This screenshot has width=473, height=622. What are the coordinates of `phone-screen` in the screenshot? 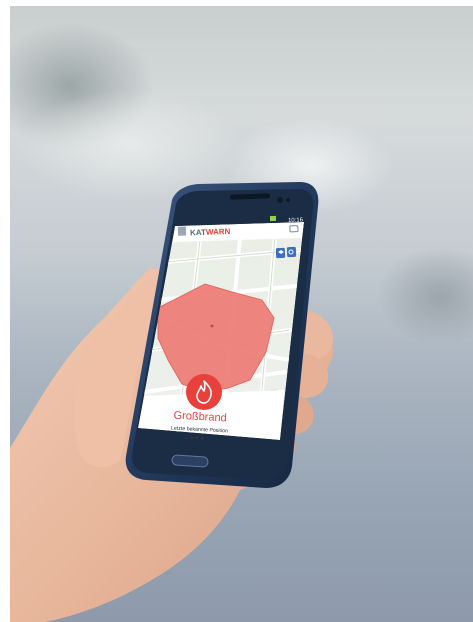 It's located at (221, 331).